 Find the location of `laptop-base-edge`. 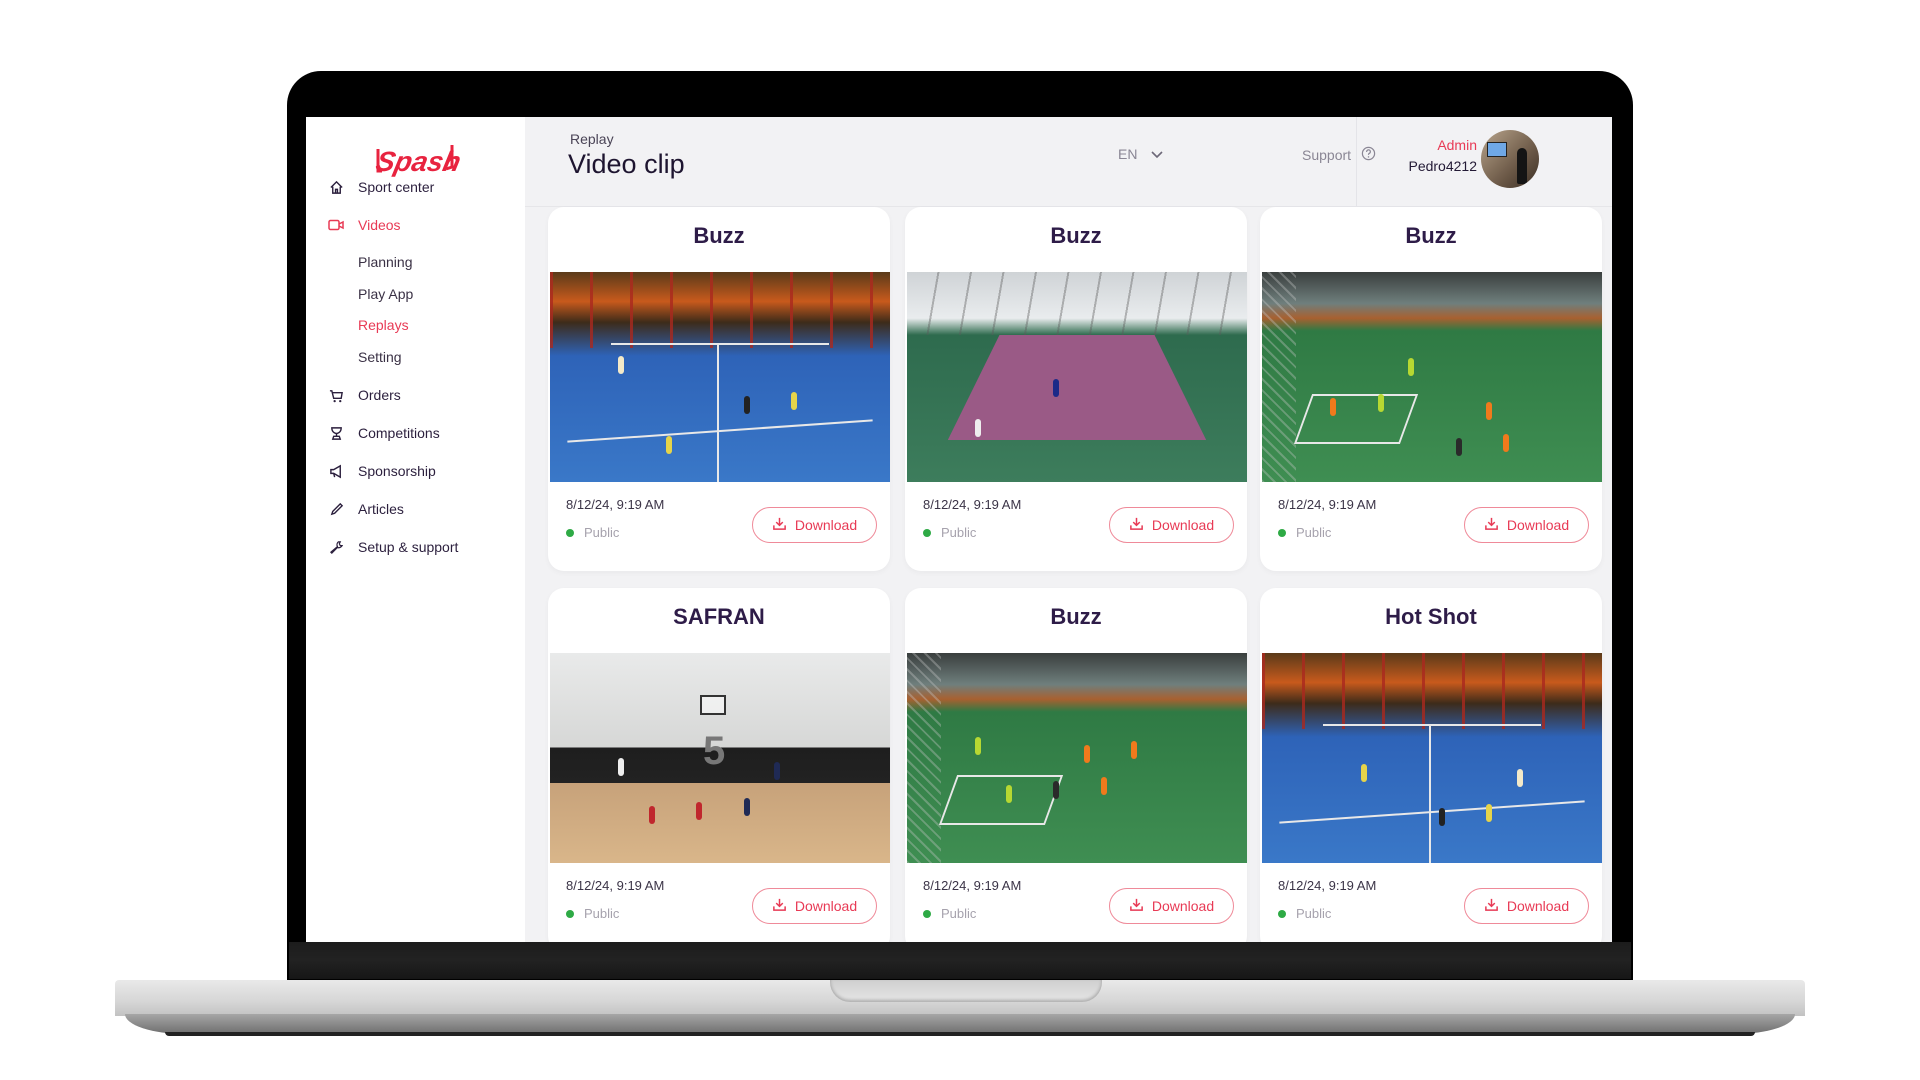

laptop-base-edge is located at coordinates (960, 1034).